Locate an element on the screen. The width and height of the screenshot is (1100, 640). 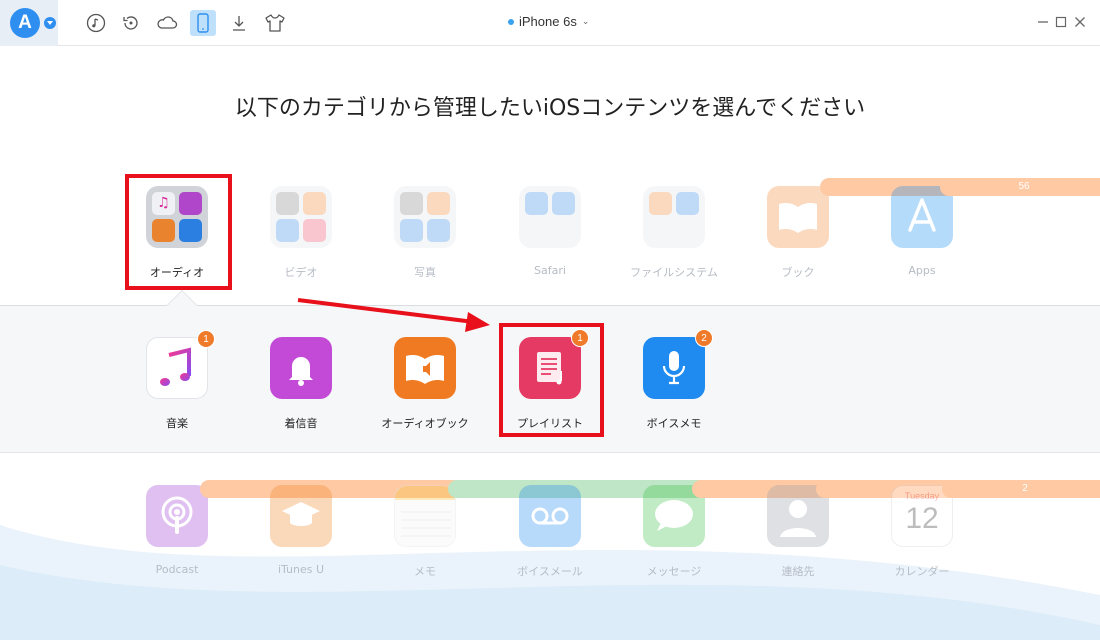
device-selector: iPhone 6s ⌄ is located at coordinates (548, 21).